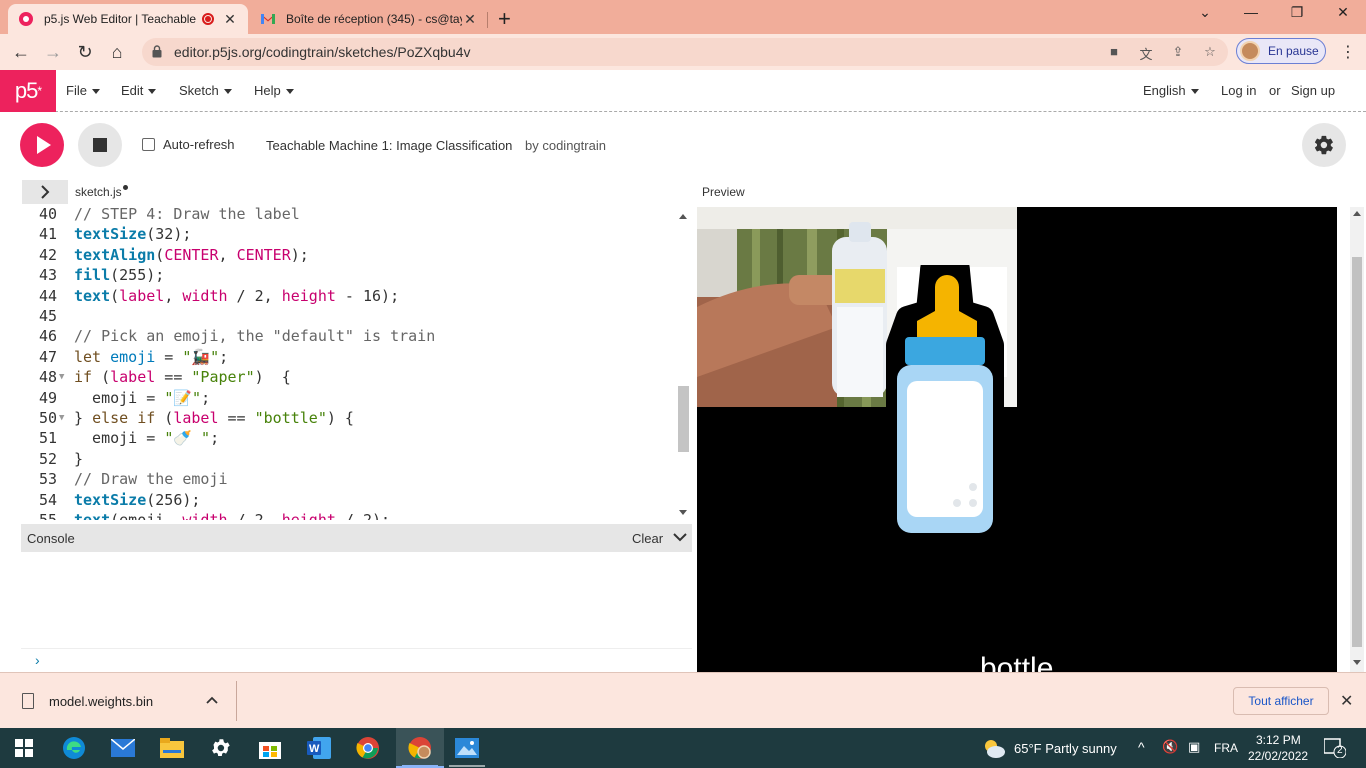 The width and height of the screenshot is (1366, 768). I want to click on active-chrome-window, so click(420, 748).